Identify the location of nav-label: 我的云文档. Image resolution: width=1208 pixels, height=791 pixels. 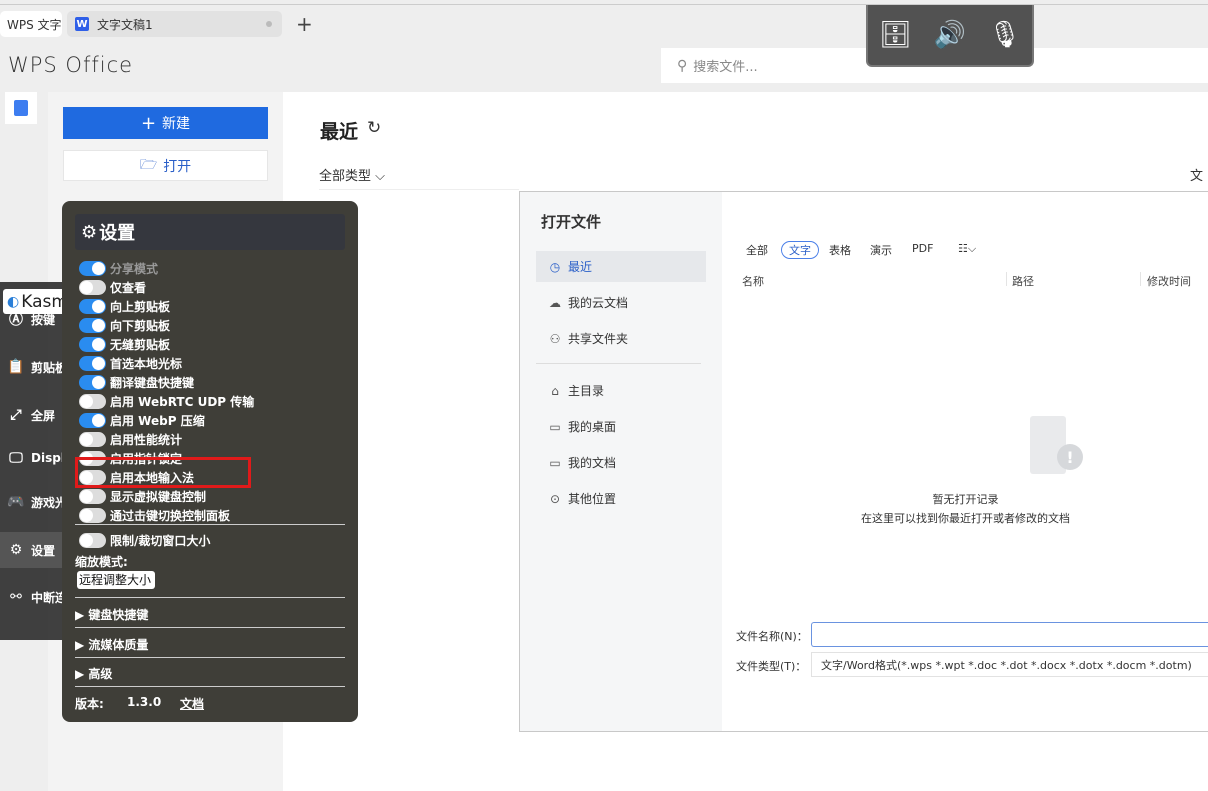
(598, 303).